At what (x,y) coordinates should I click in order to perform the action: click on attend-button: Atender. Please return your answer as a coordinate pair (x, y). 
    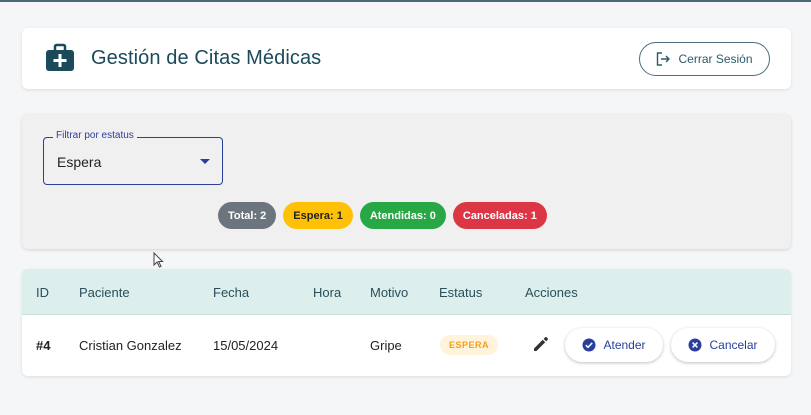
    Looking at the image, I should click on (614, 345).